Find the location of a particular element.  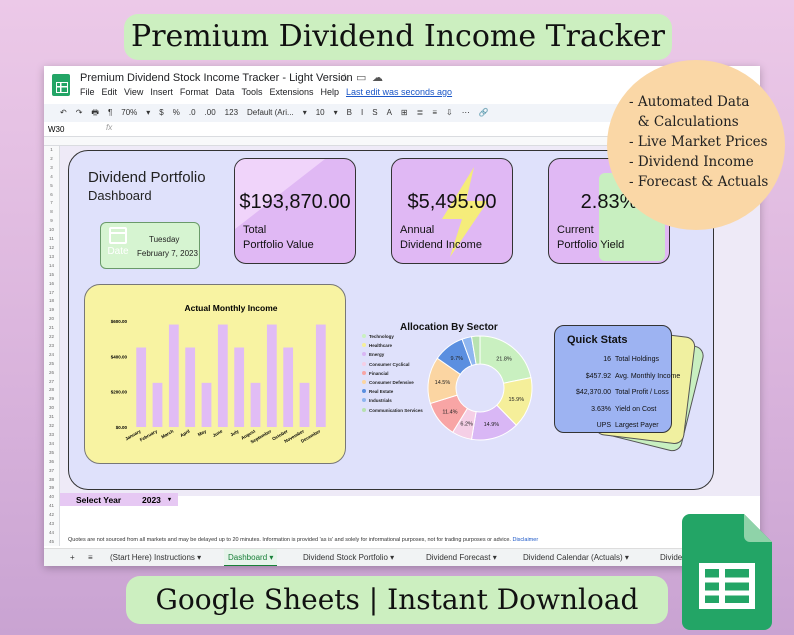

menu-item: File is located at coordinates (87, 92).